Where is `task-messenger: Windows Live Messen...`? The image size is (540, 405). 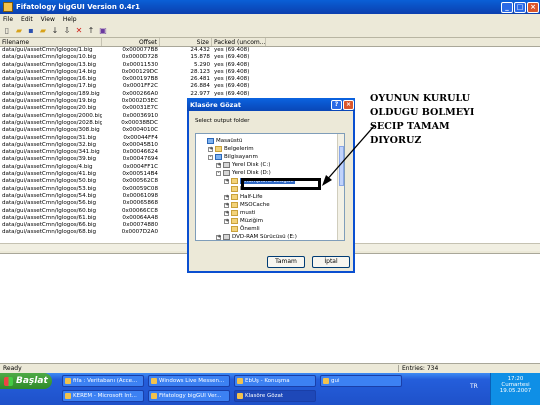
task-messenger: Windows Live Messen... is located at coordinates (189, 381).